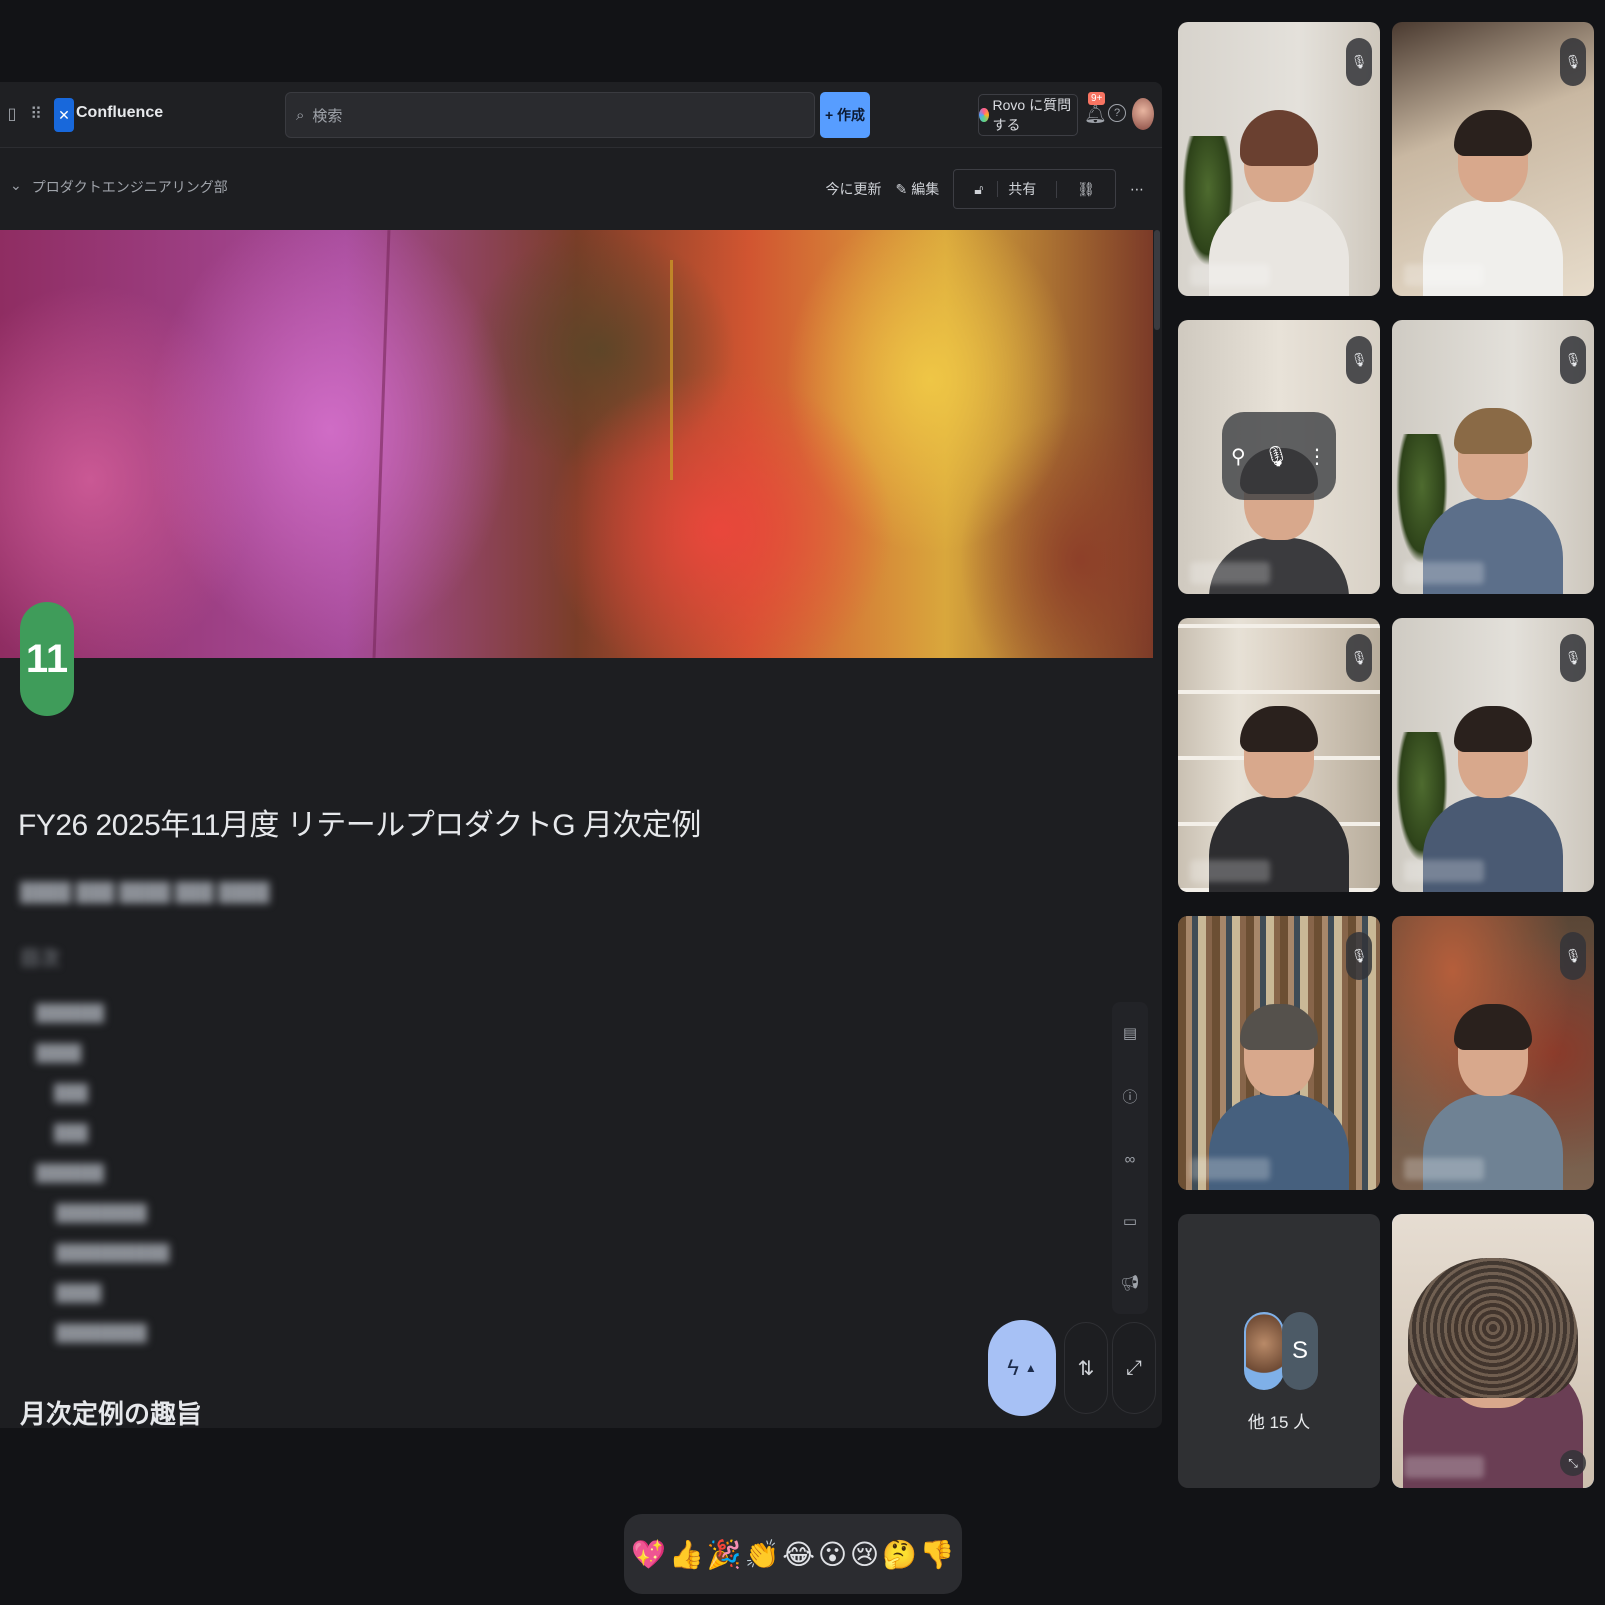 The height and width of the screenshot is (1605, 1605). What do you see at coordinates (671, 370) in the screenshot?
I see `leaf-stem` at bounding box center [671, 370].